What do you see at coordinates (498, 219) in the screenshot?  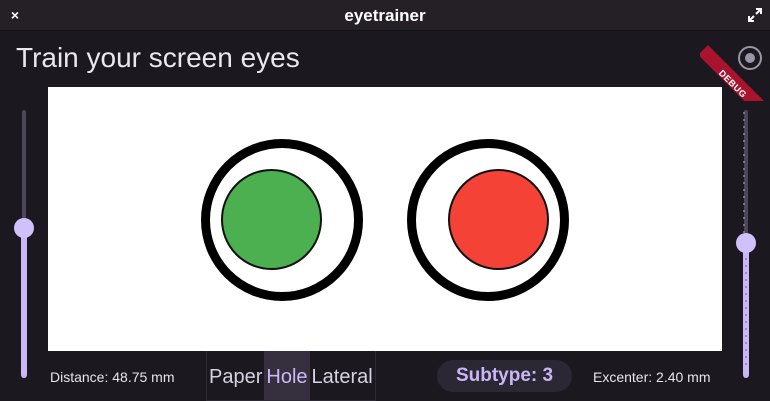 I see `right-target-dot` at bounding box center [498, 219].